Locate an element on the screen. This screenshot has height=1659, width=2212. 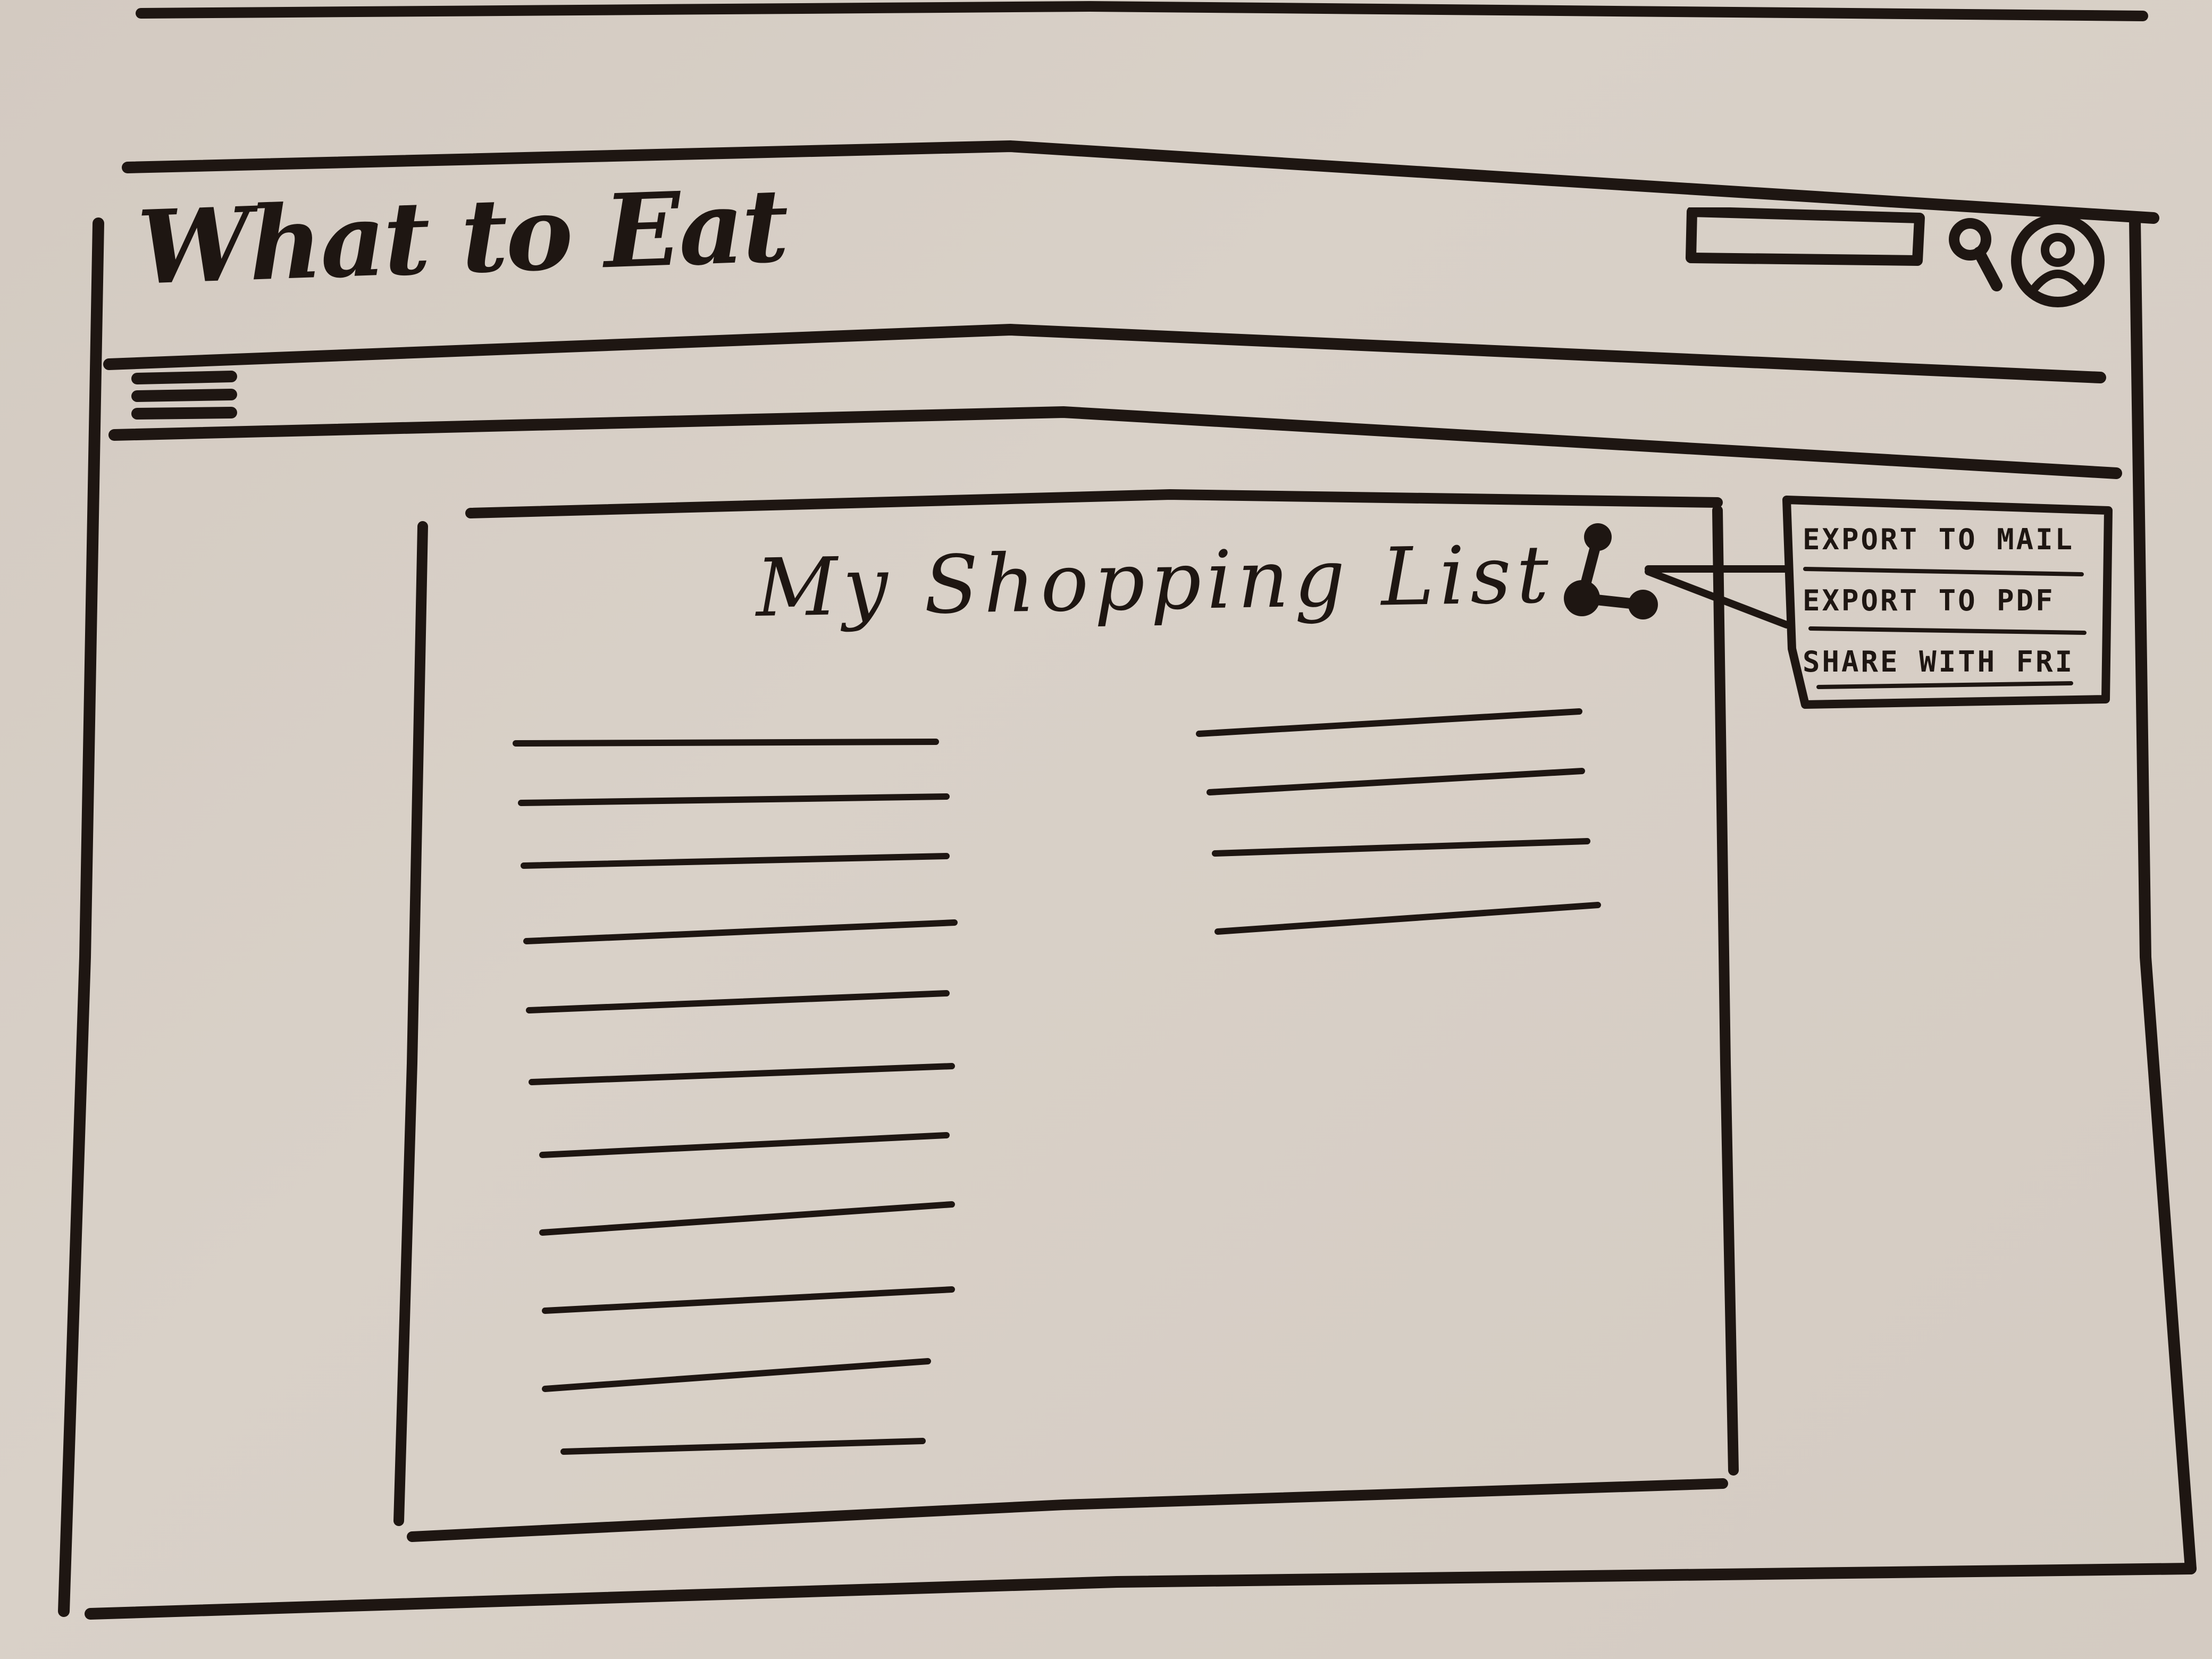
search-input is located at coordinates (1805, 236).